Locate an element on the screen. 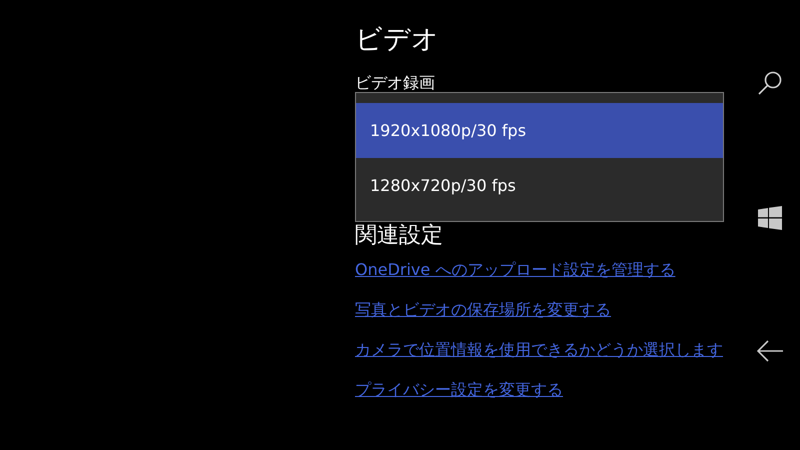 The height and width of the screenshot is (450, 800). search-icon is located at coordinates (770, 83).